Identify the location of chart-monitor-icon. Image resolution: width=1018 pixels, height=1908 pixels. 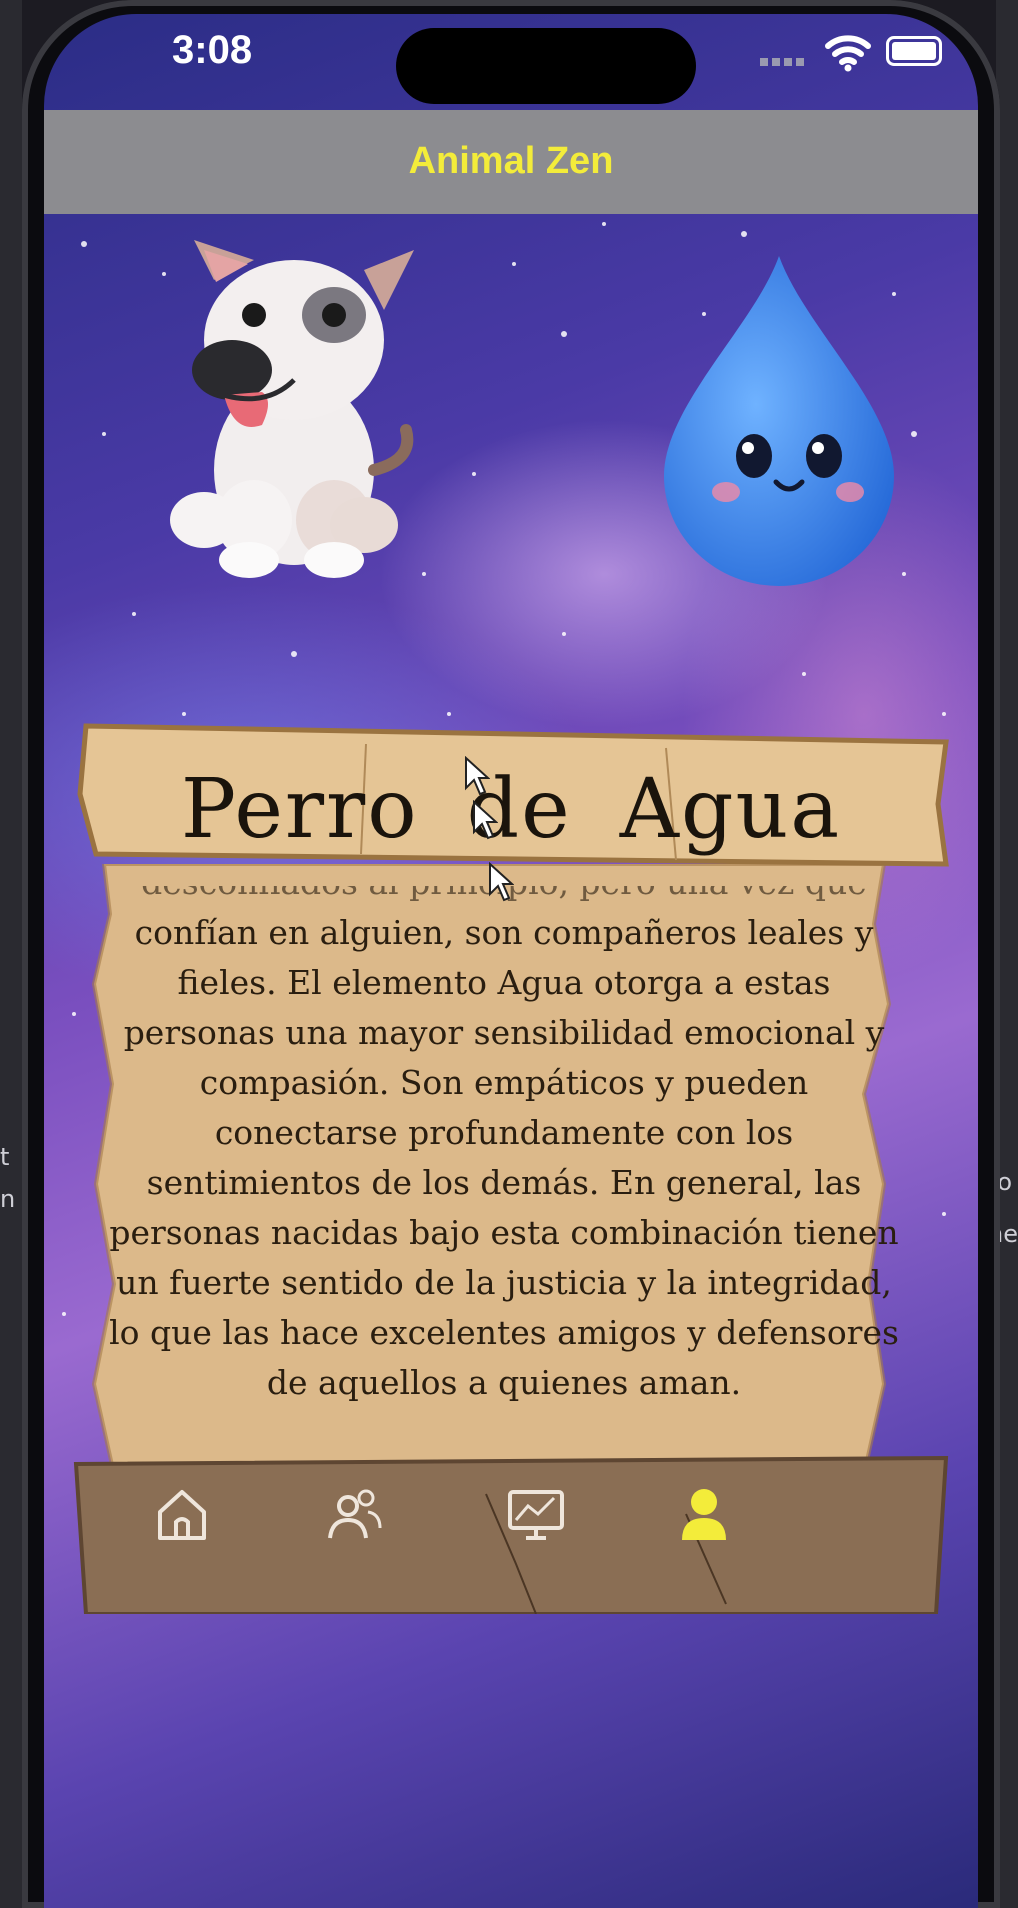
(536, 1515).